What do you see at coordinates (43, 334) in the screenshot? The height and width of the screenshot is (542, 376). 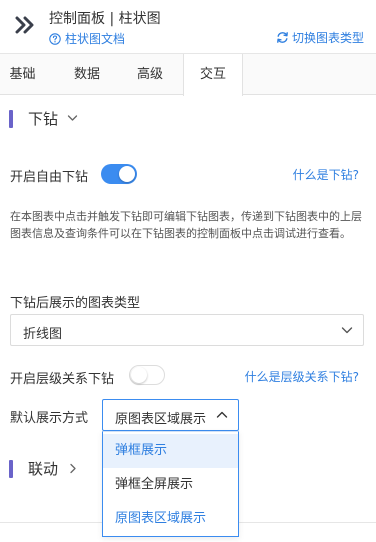 I see `drill-chart-type-value: 折线图` at bounding box center [43, 334].